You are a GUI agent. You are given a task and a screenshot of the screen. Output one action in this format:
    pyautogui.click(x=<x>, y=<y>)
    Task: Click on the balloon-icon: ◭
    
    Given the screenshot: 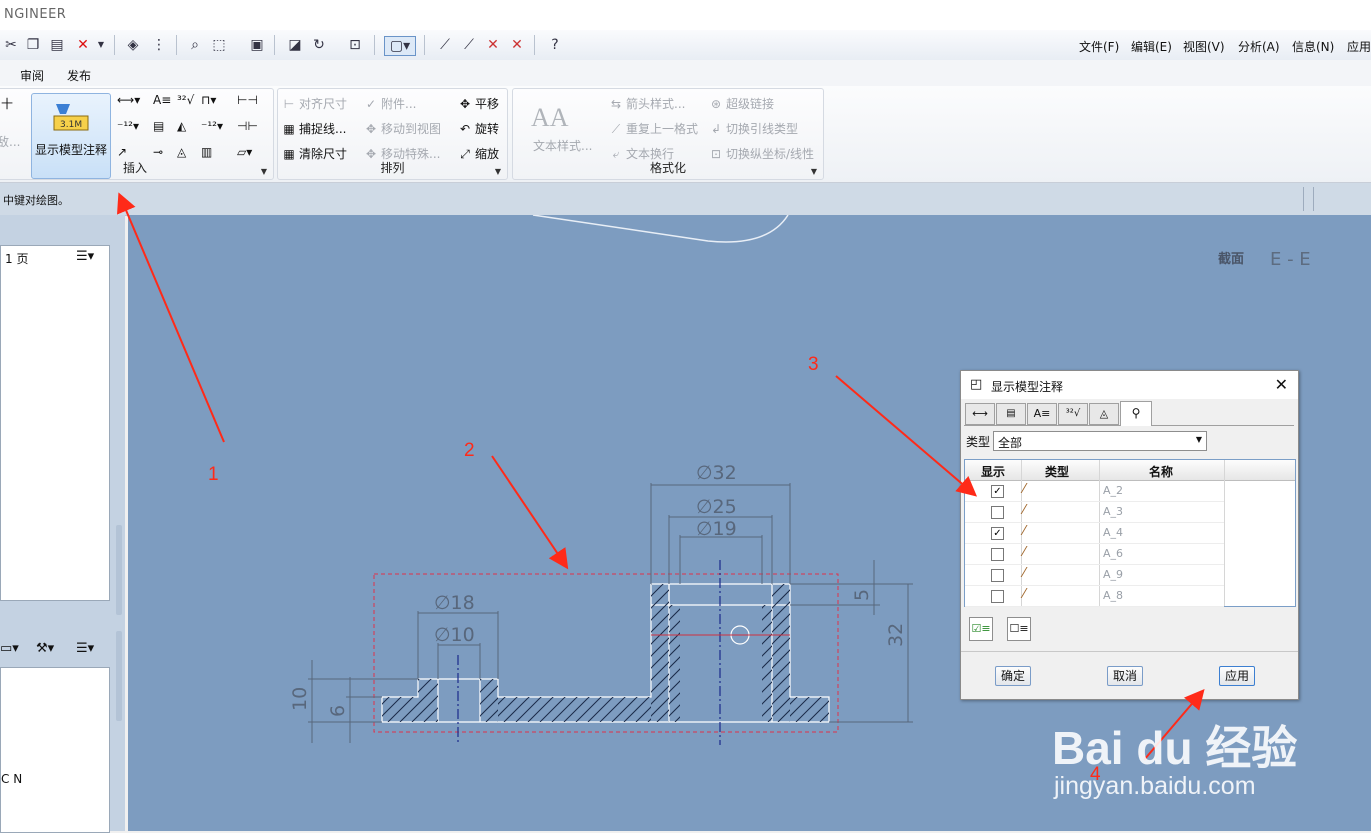 What is the action you would take?
    pyautogui.click(x=181, y=126)
    